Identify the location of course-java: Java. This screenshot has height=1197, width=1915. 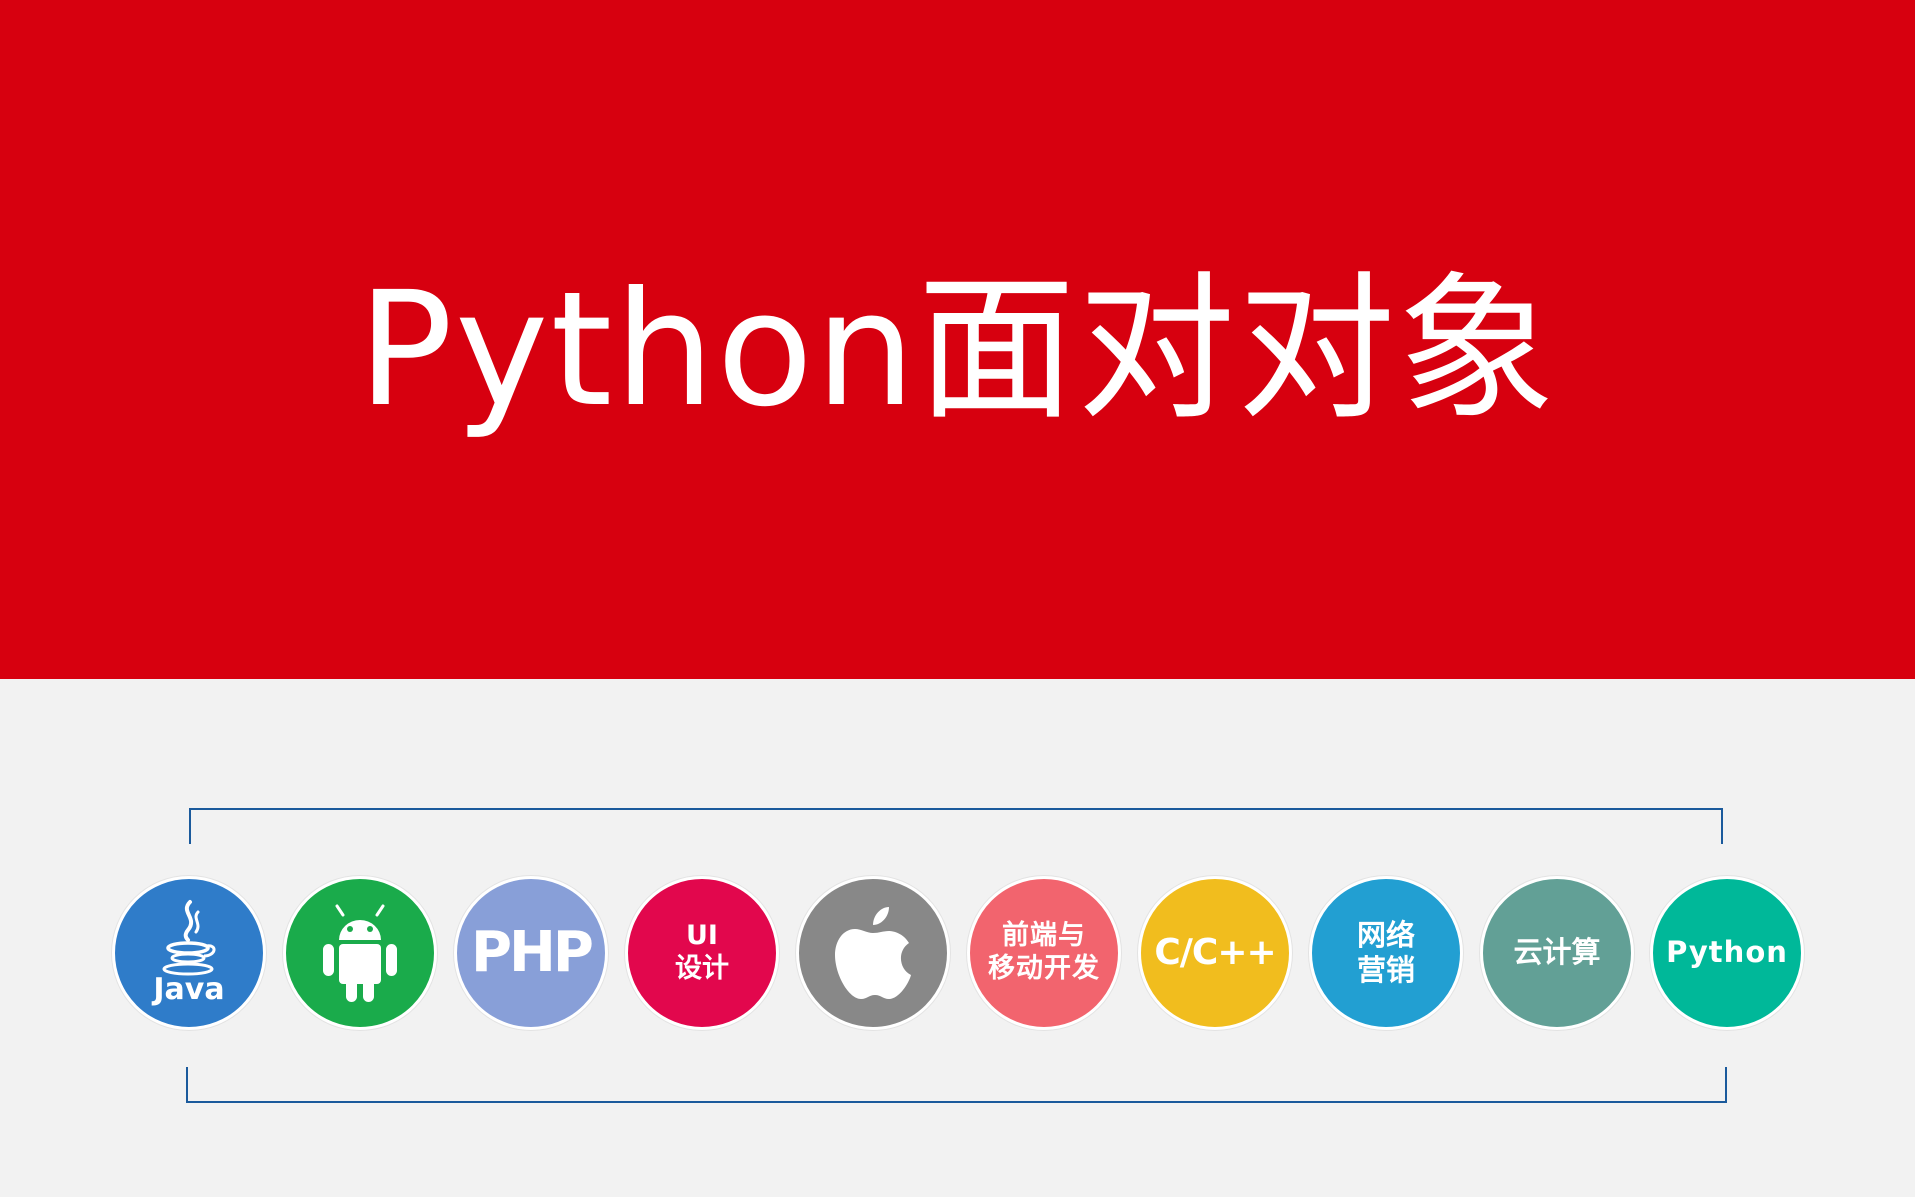
(189, 953).